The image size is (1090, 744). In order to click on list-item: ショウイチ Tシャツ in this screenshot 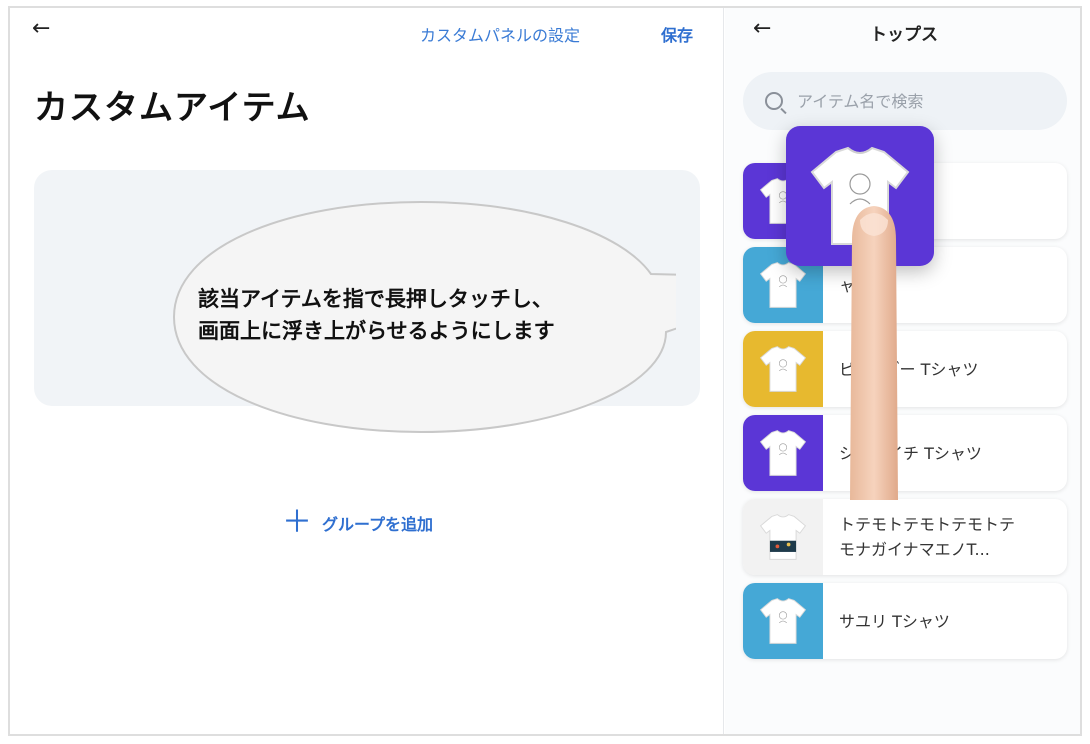, I will do `click(905, 453)`.